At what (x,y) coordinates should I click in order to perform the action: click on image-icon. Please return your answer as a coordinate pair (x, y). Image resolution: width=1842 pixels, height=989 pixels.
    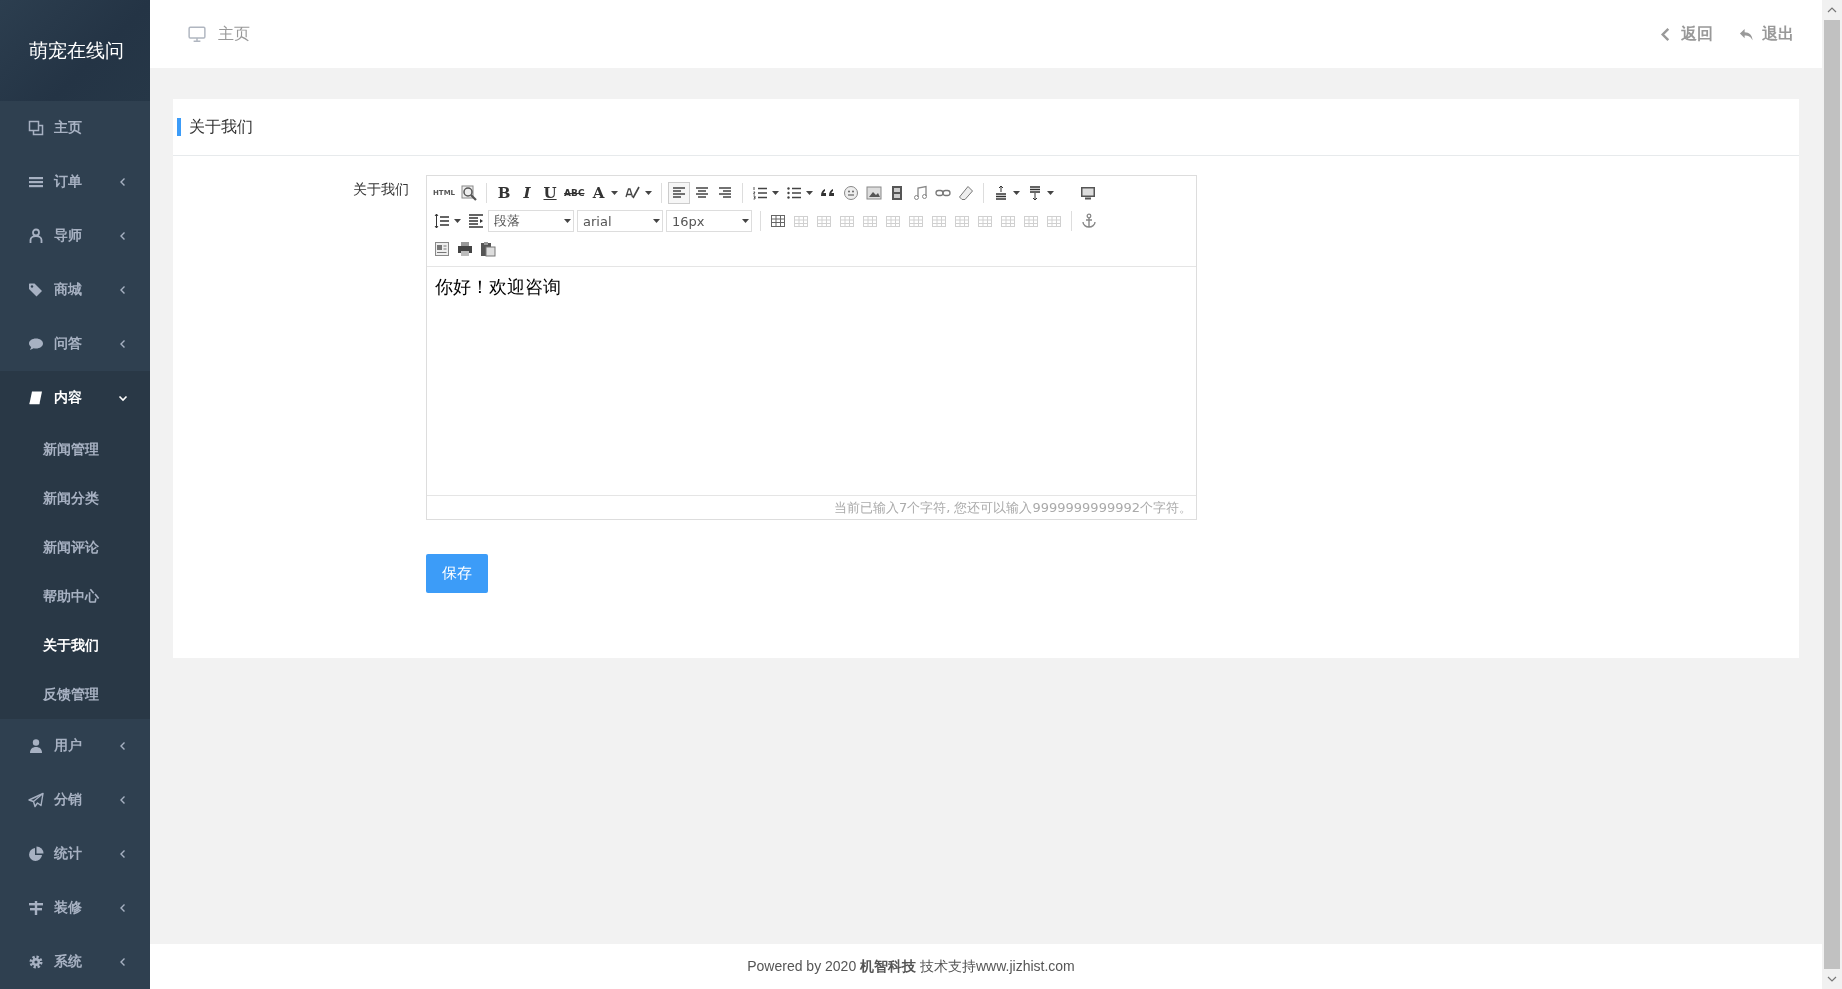
    Looking at the image, I should click on (873, 193).